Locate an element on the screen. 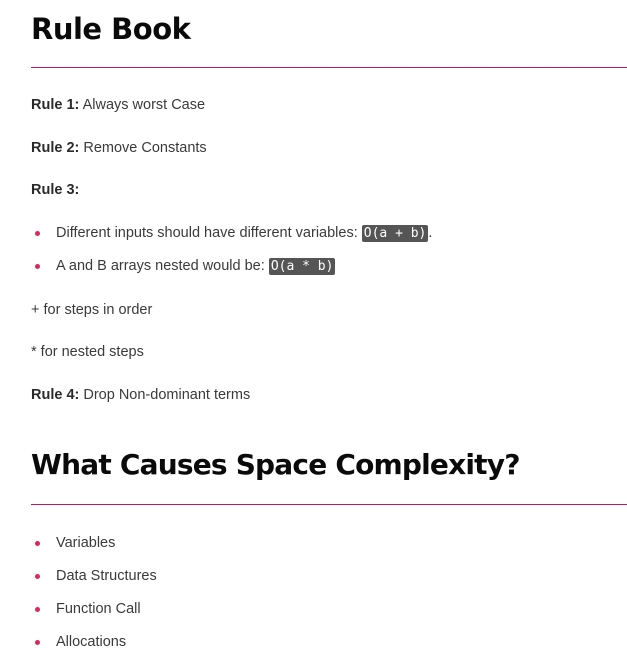  list-item-text: A and B arrays nested would be: O(a * b) is located at coordinates (196, 266).